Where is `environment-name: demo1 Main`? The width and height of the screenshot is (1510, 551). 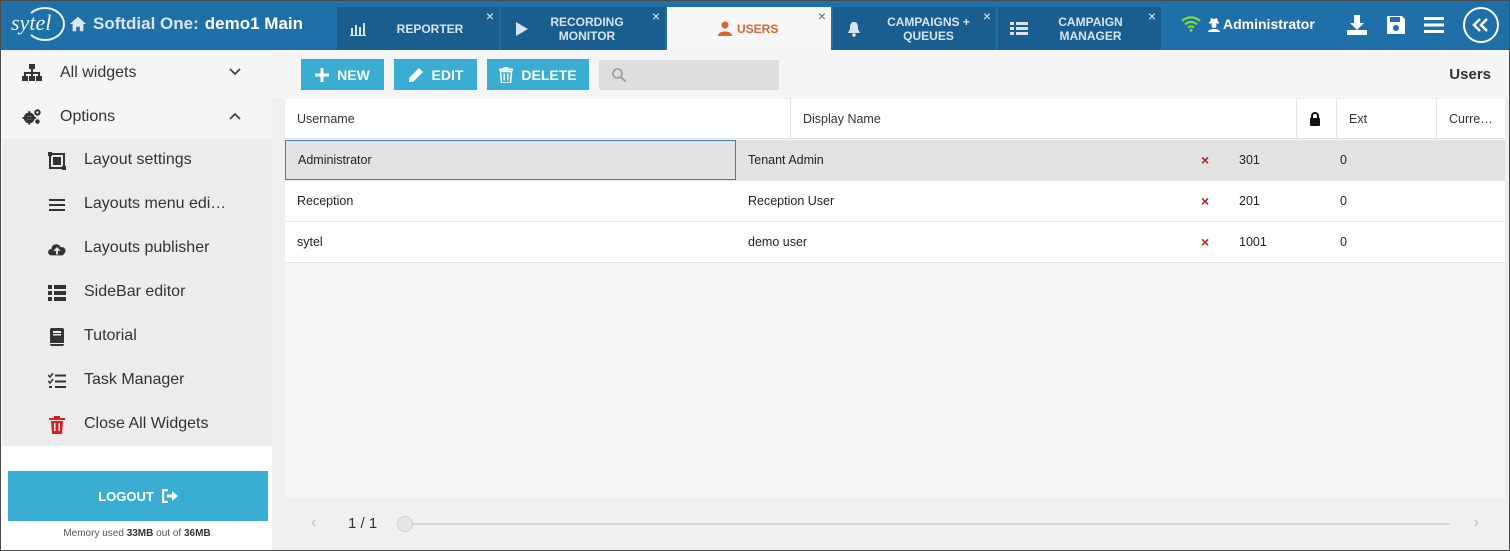 environment-name: demo1 Main is located at coordinates (254, 23).